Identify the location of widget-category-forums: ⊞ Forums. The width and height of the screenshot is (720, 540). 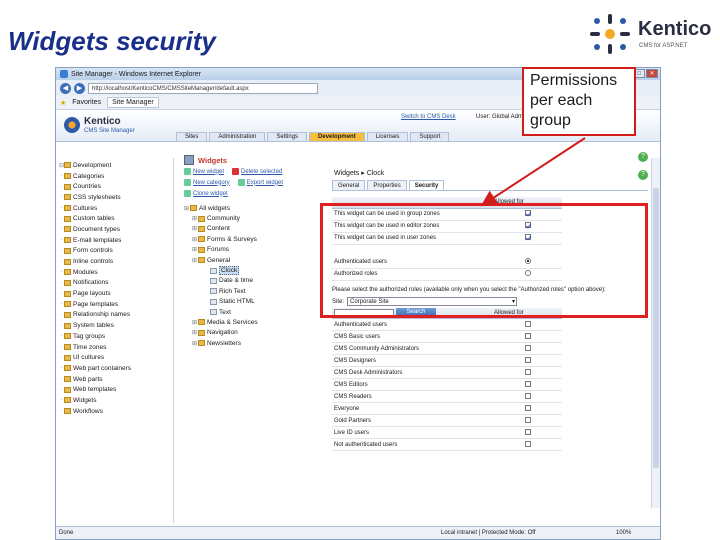
(254, 250).